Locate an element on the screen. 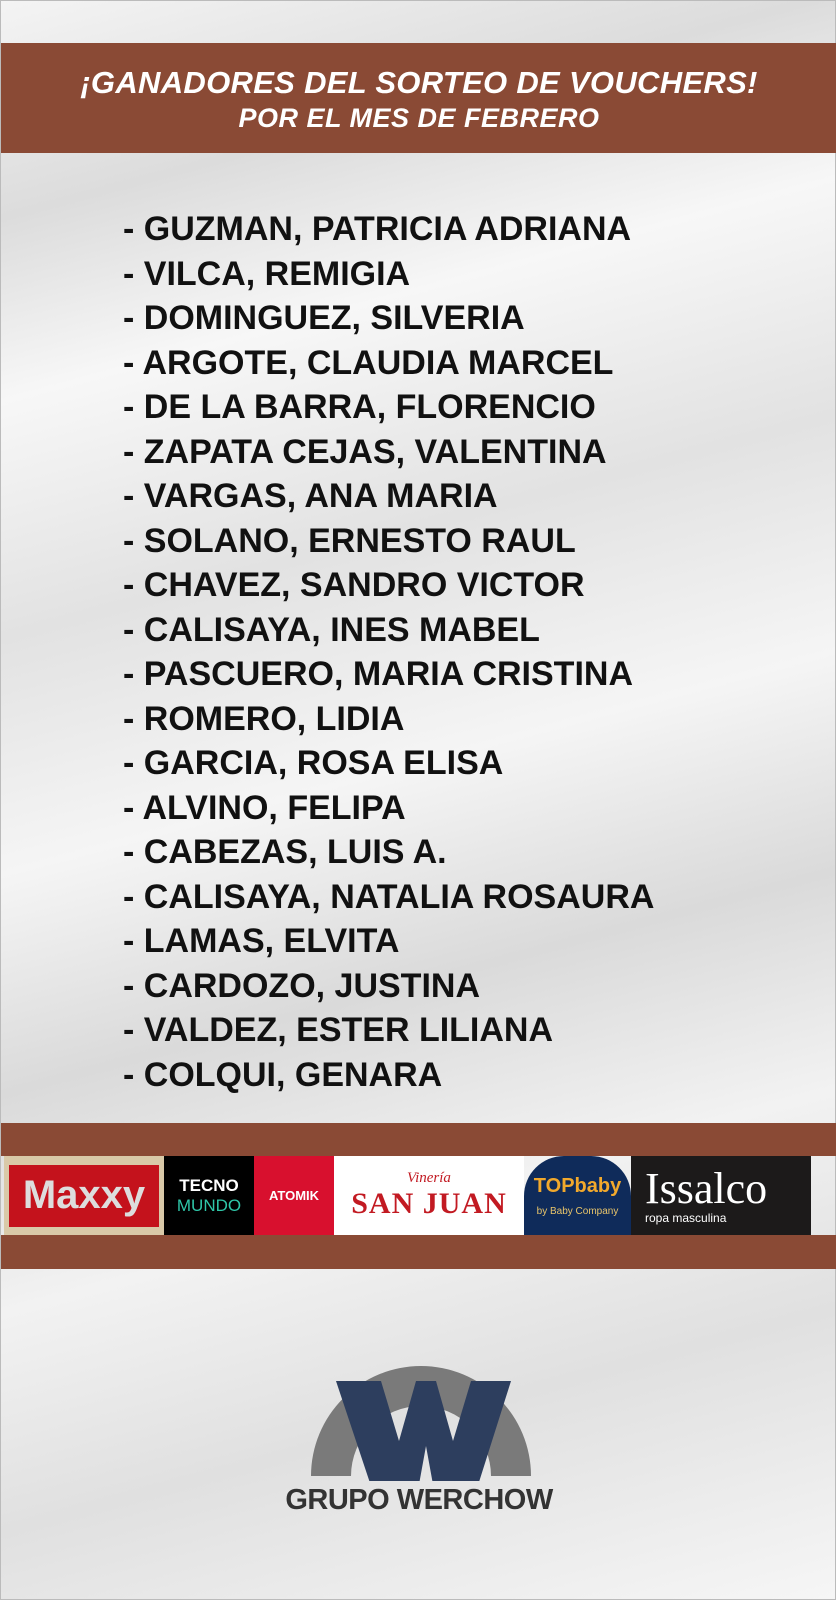 The width and height of the screenshot is (836, 1600). winner-item: - VILCA, REMIGIA is located at coordinates (267, 273).